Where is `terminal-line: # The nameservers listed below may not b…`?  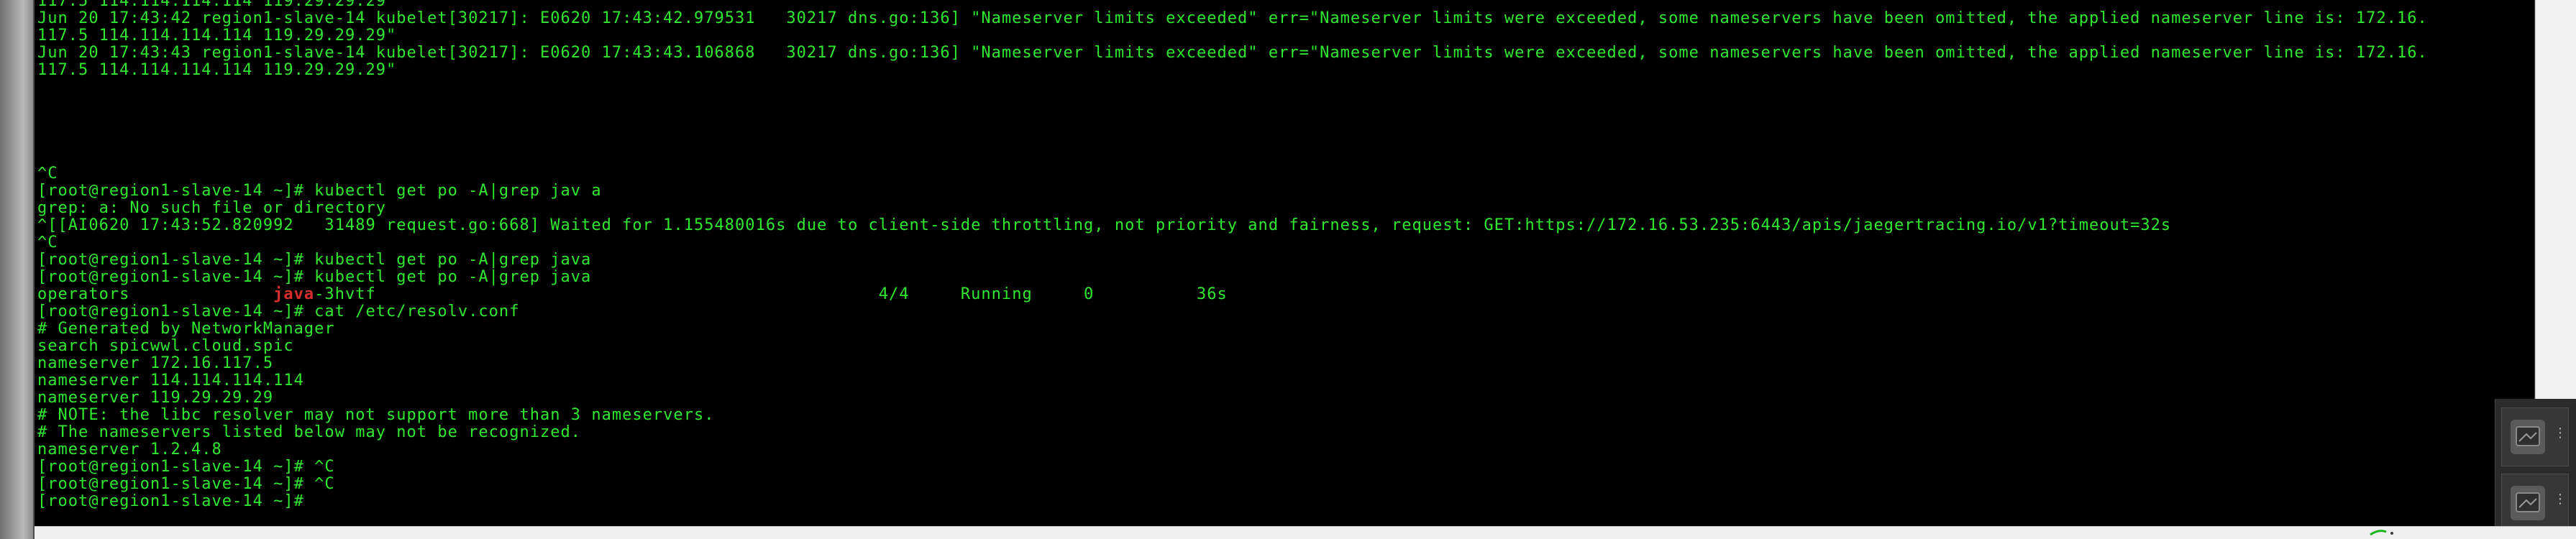 terminal-line: # The nameservers listed below may not b… is located at coordinates (309, 432).